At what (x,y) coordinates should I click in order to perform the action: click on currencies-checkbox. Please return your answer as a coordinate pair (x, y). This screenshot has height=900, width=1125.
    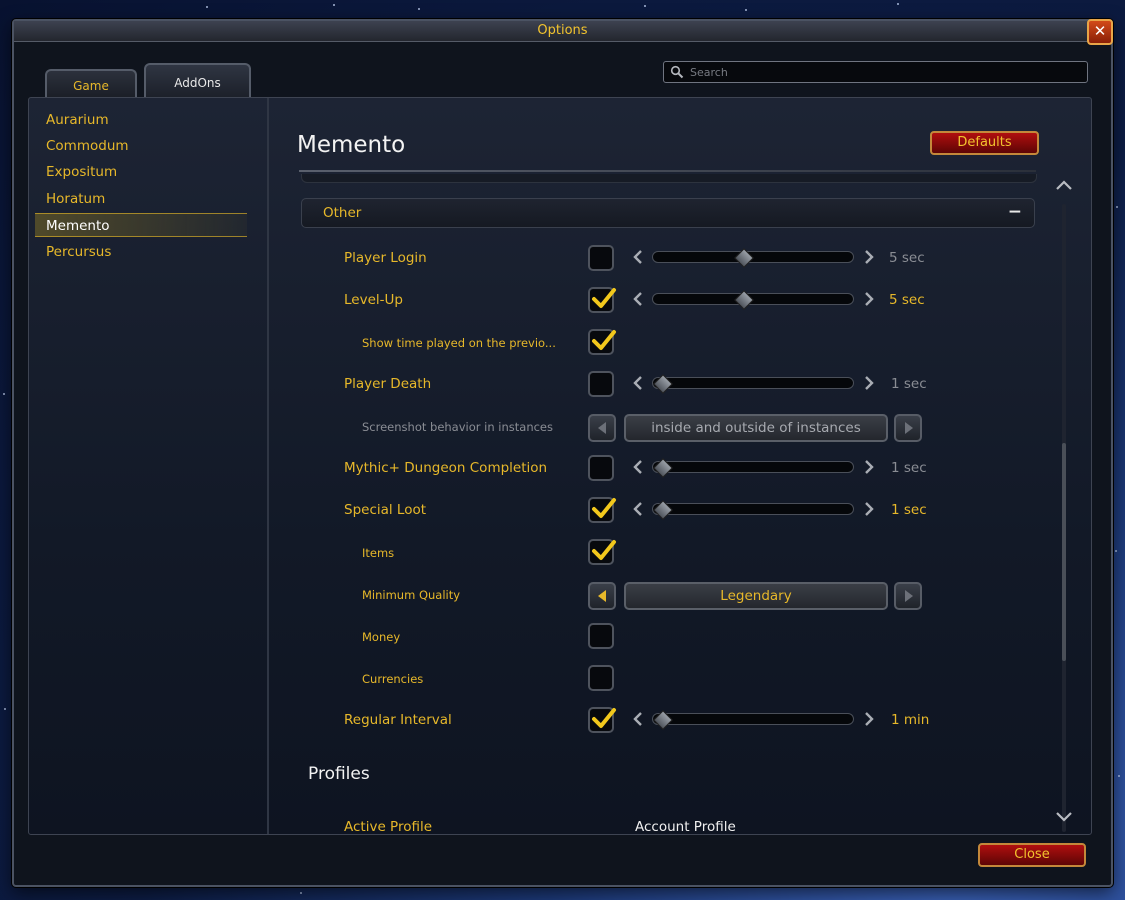
    Looking at the image, I should click on (601, 678).